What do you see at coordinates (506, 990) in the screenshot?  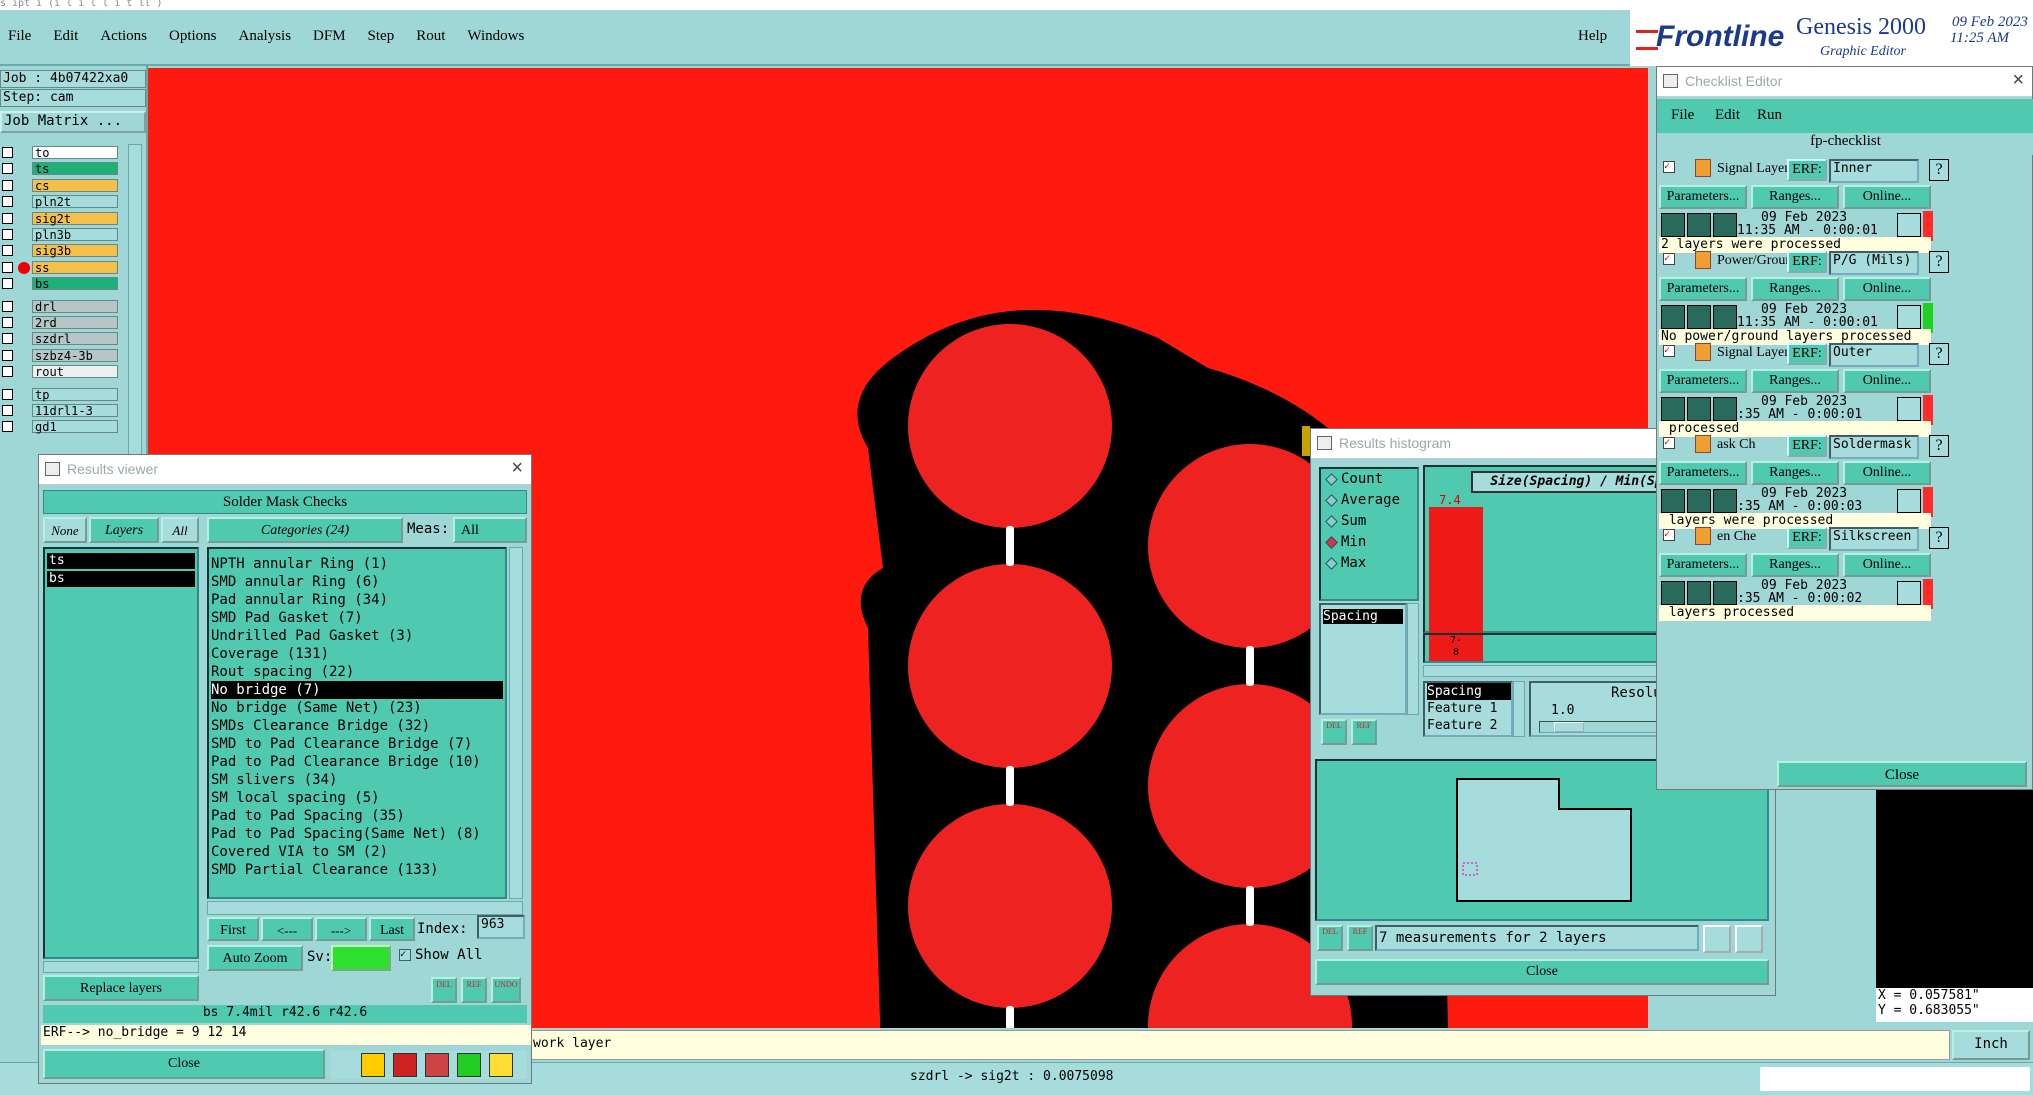 I see `undo-button: UNDO` at bounding box center [506, 990].